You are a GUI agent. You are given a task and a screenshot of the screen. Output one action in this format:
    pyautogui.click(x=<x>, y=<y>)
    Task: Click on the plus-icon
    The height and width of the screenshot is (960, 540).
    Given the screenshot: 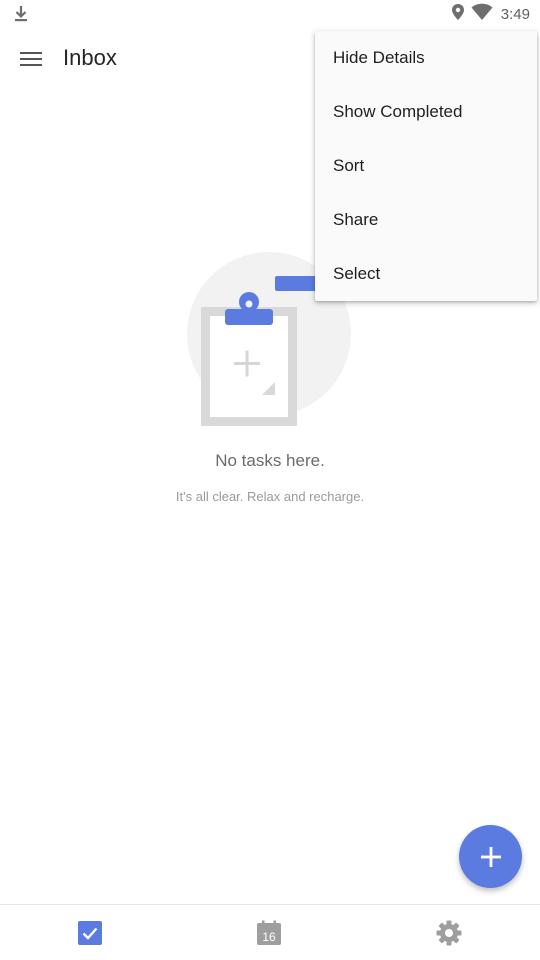 What is the action you would take?
    pyautogui.click(x=490, y=856)
    